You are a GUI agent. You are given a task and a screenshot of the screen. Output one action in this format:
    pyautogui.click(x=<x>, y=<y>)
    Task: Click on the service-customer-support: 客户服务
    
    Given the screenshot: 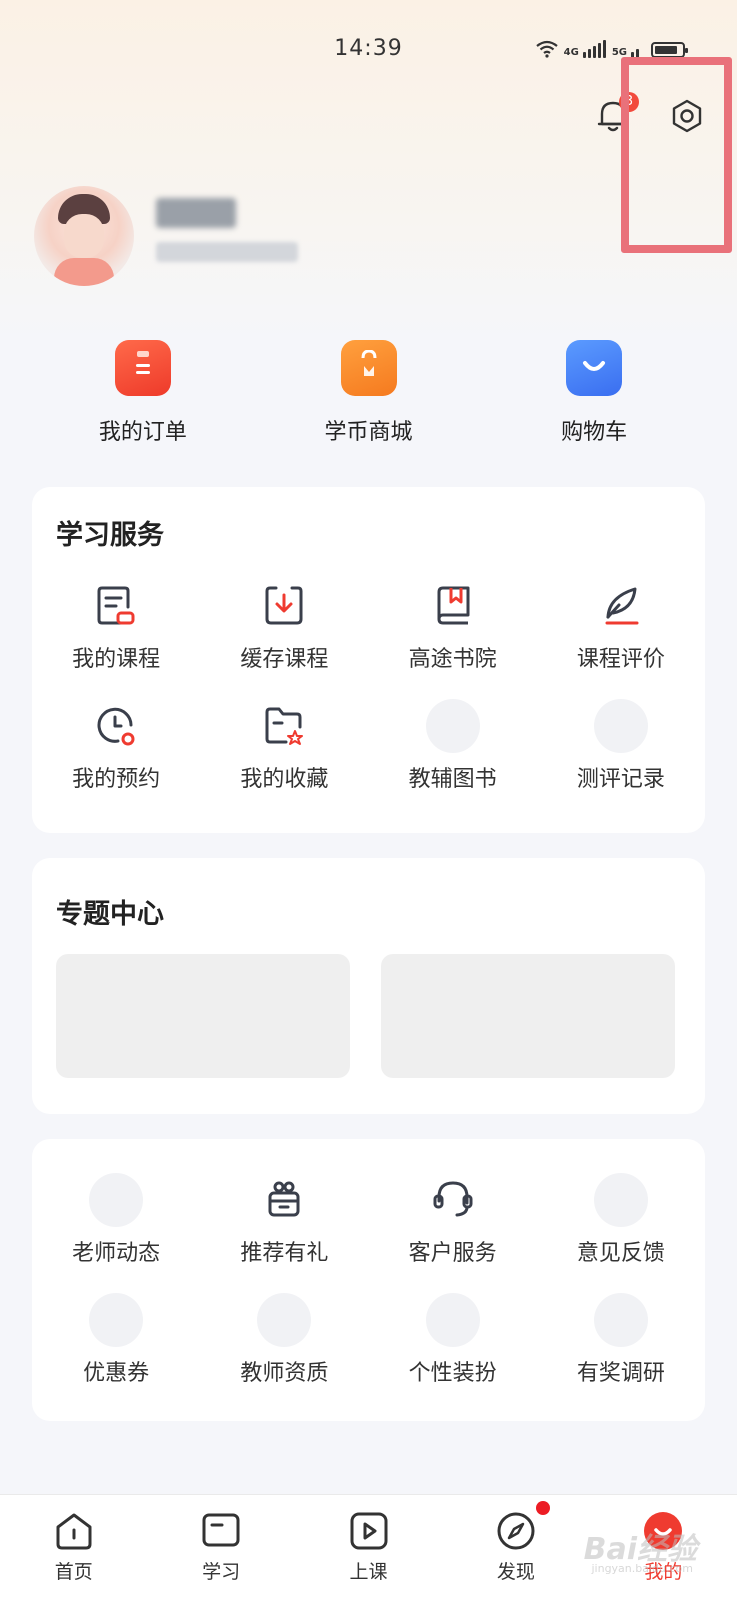 What is the action you would take?
    pyautogui.click(x=453, y=1233)
    